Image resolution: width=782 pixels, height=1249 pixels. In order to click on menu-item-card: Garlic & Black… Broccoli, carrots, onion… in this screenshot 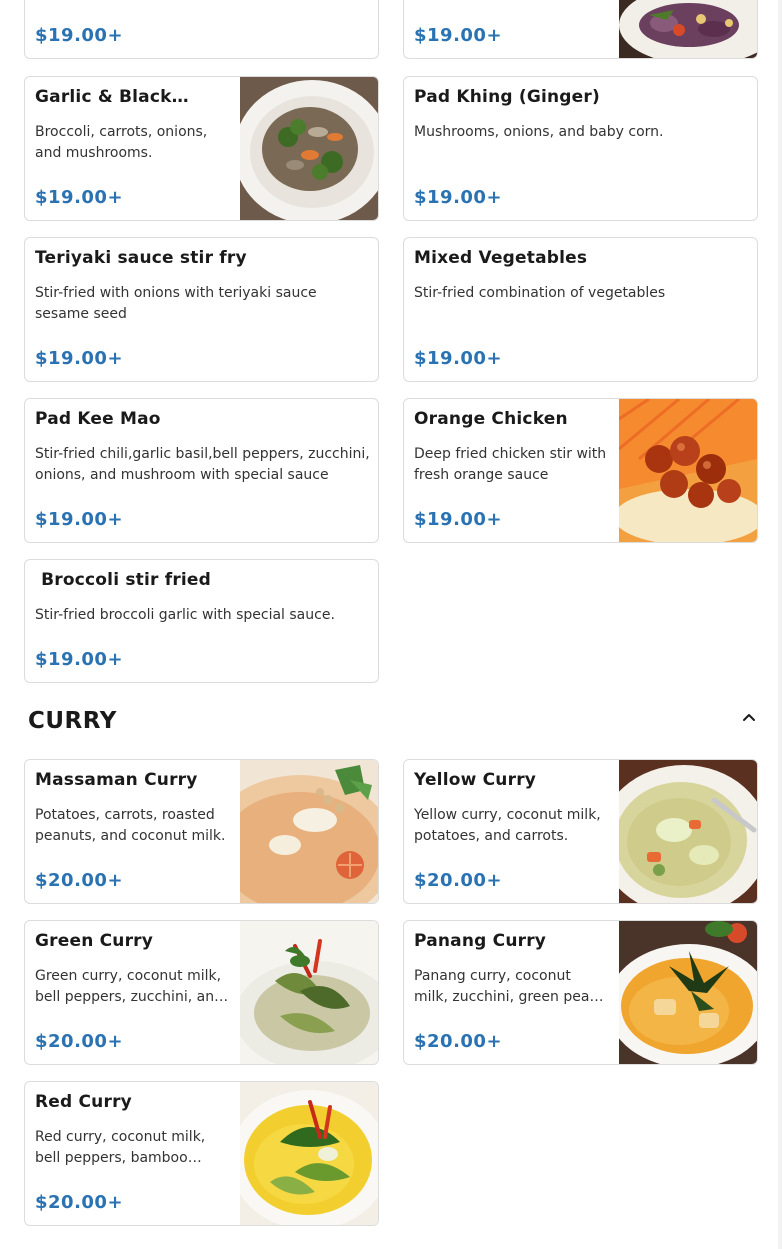, I will do `click(201, 148)`.